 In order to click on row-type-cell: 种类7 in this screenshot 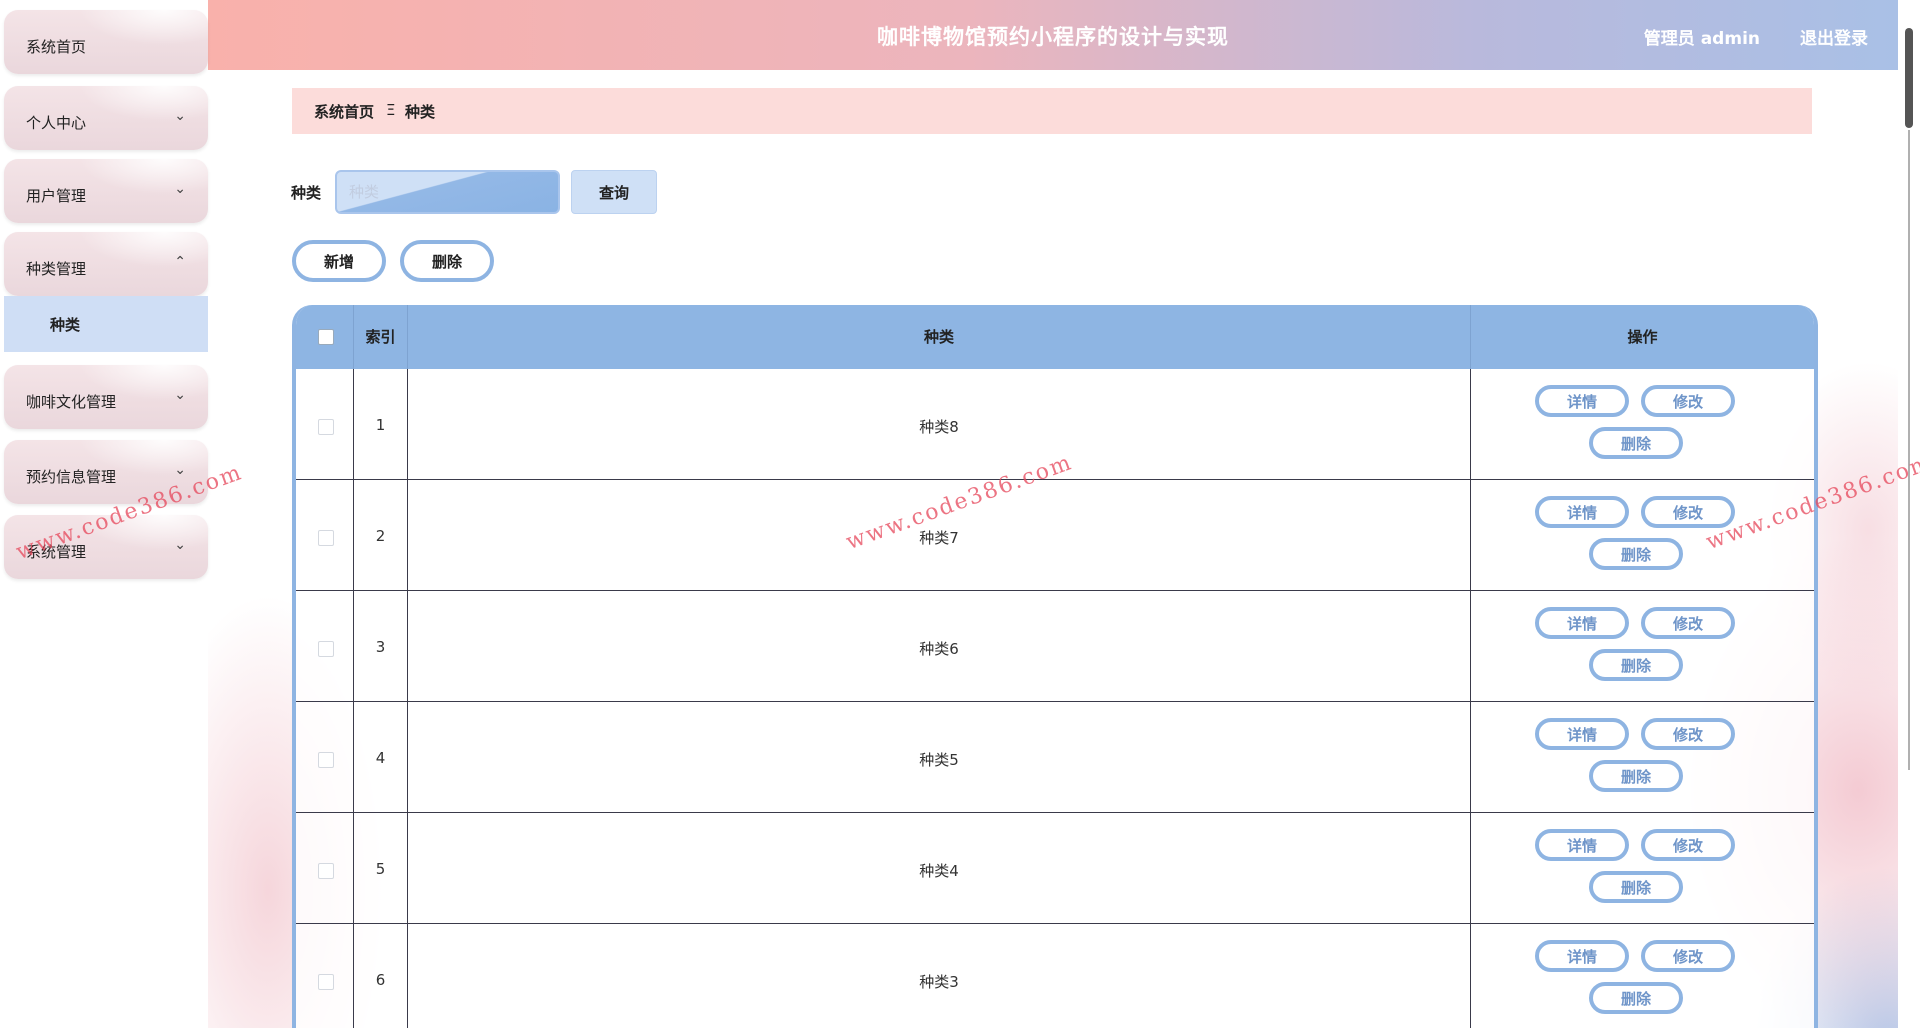, I will do `click(939, 535)`.